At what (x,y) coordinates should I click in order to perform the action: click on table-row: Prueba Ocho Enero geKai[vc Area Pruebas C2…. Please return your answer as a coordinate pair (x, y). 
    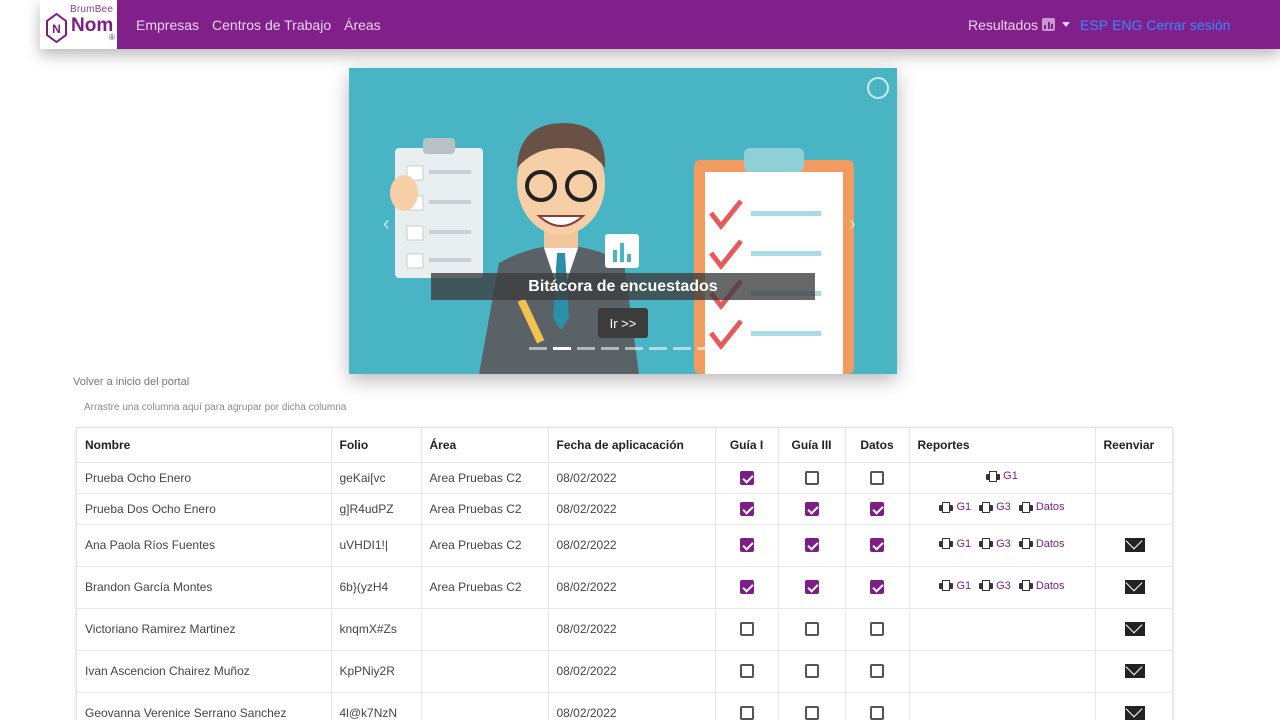
    Looking at the image, I should click on (625, 478).